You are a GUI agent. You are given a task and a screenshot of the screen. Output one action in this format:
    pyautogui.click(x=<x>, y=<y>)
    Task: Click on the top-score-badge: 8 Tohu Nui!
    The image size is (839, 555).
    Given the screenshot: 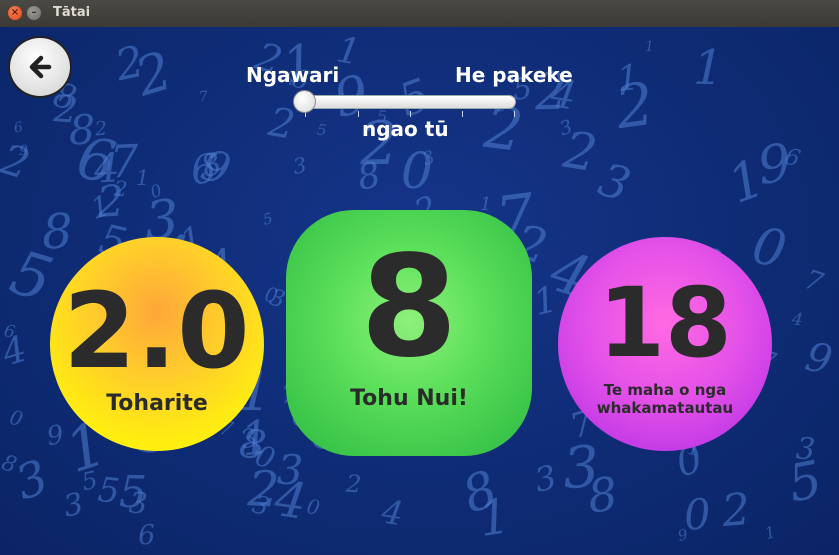 What is the action you would take?
    pyautogui.click(x=409, y=333)
    